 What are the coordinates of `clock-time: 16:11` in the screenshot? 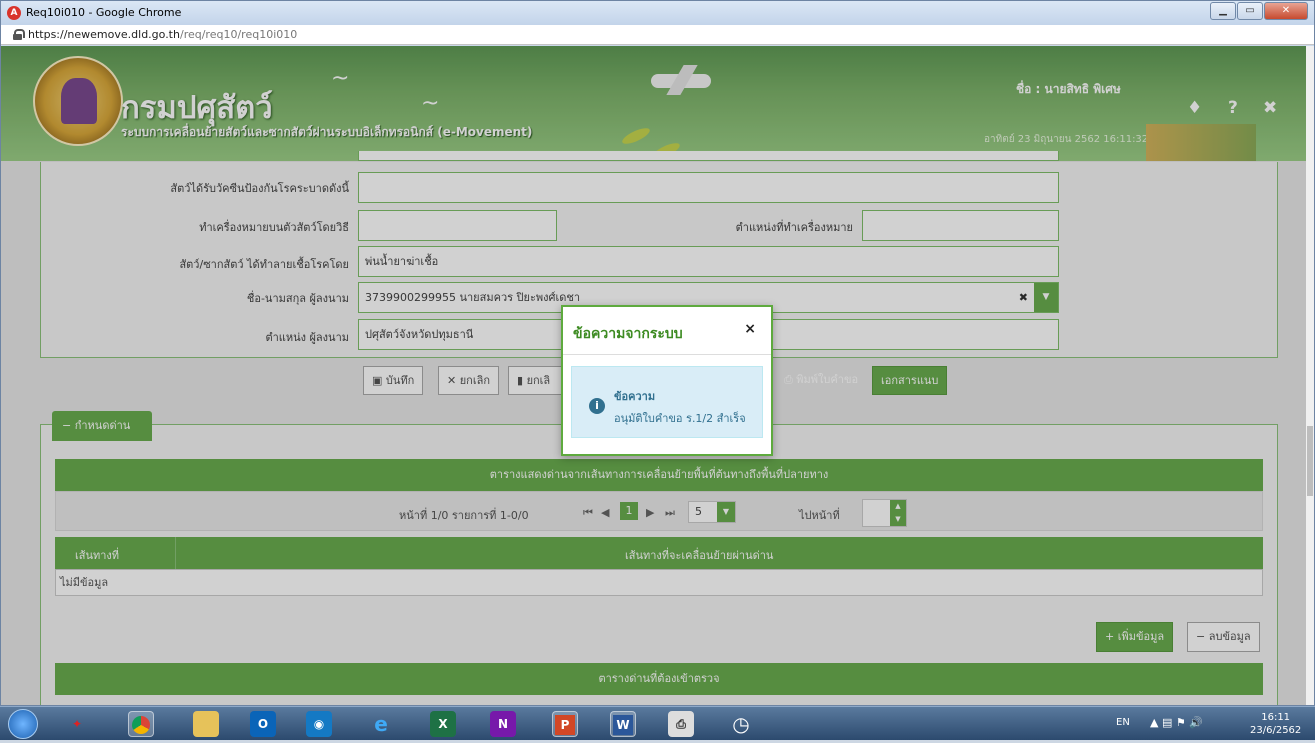 It's located at (1276, 717).